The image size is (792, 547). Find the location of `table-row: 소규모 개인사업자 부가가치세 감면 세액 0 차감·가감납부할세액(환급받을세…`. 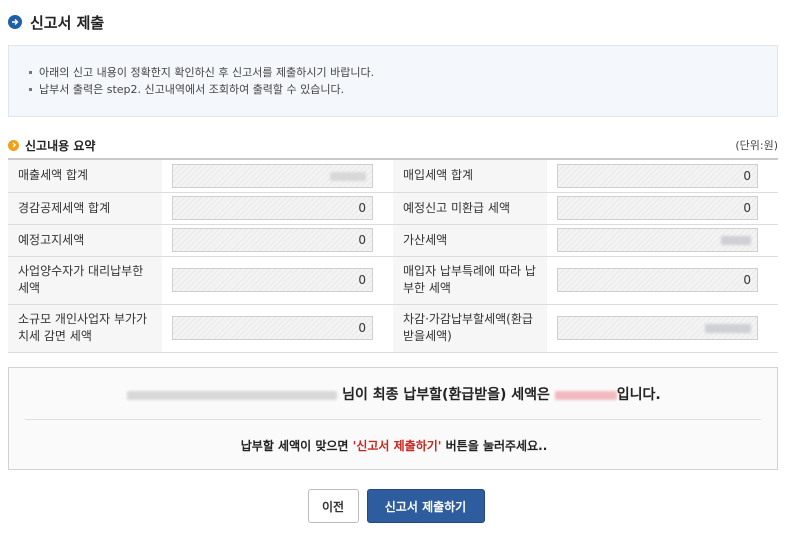

table-row: 소규모 개인사업자 부가가치세 감면 세액 0 차감·가감납부할세액(환급받을세… is located at coordinates (393, 328).